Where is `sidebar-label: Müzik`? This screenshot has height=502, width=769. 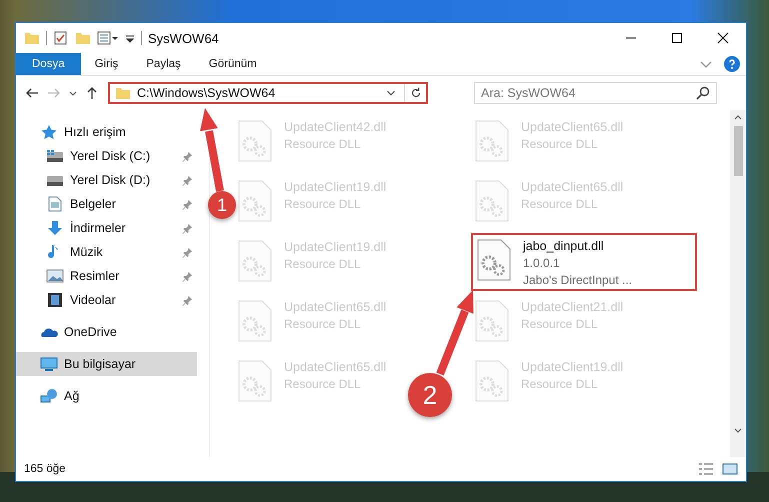
sidebar-label: Müzik is located at coordinates (87, 252).